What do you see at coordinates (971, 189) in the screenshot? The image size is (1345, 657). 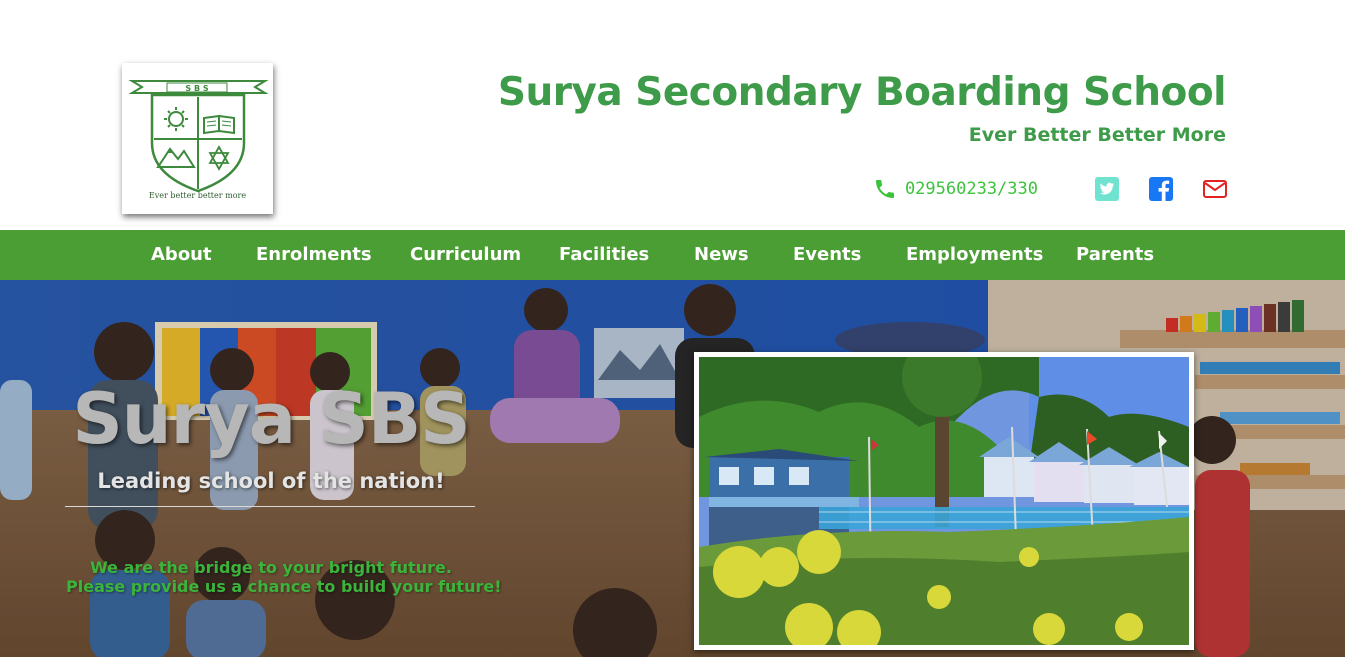 I see `phone-number: 029560233/330` at bounding box center [971, 189].